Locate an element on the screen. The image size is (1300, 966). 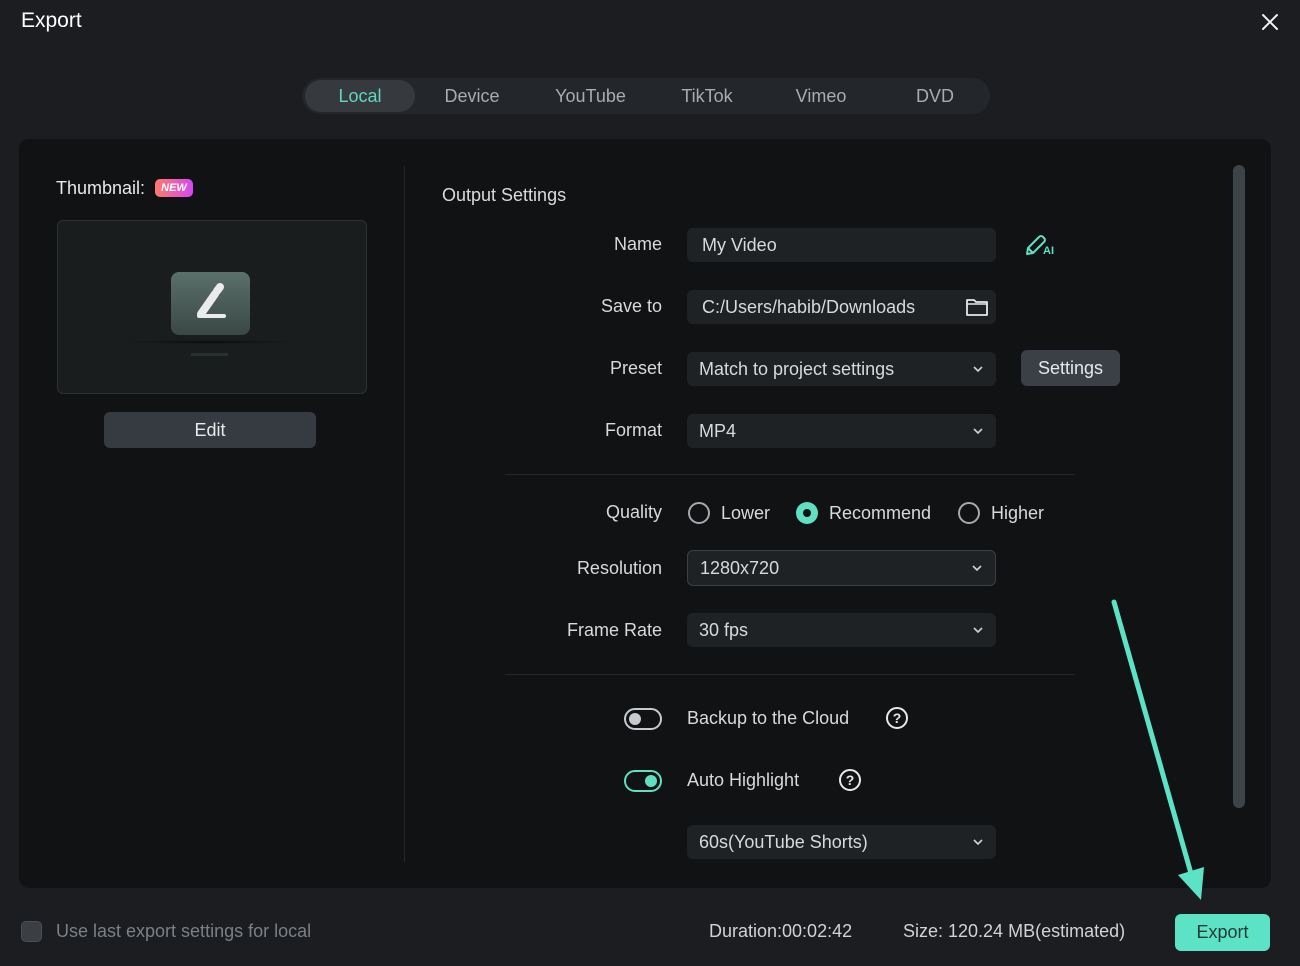
backup-cloud-toggle is located at coordinates (643, 719).